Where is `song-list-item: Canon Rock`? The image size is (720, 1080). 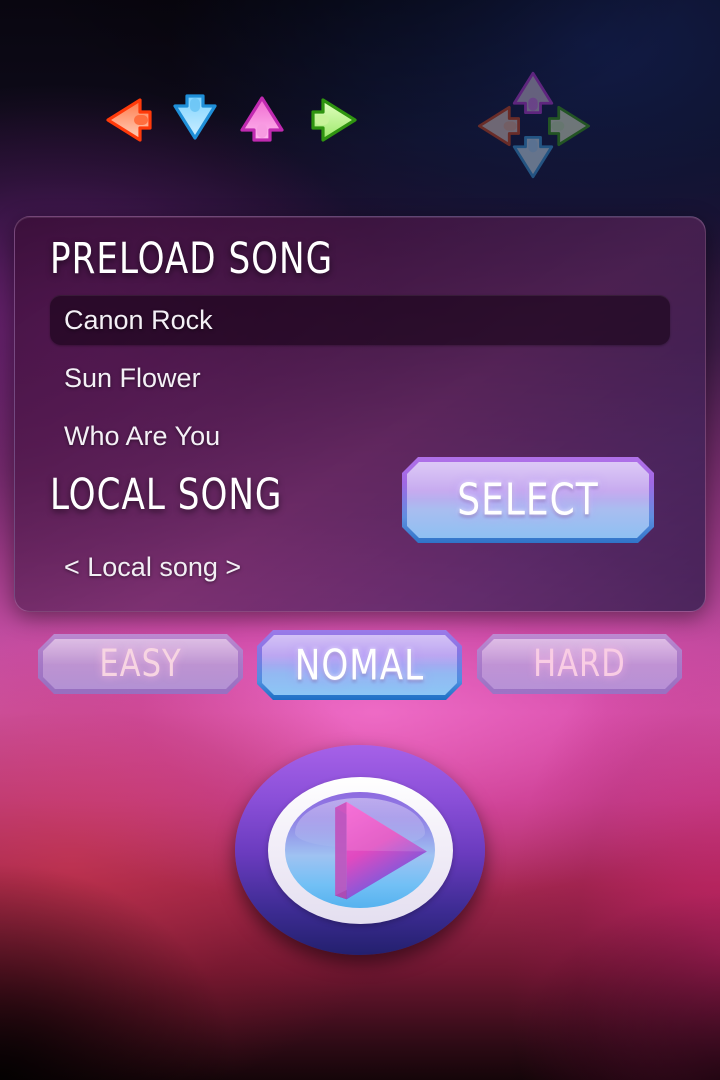 song-list-item: Canon Rock is located at coordinates (360, 320).